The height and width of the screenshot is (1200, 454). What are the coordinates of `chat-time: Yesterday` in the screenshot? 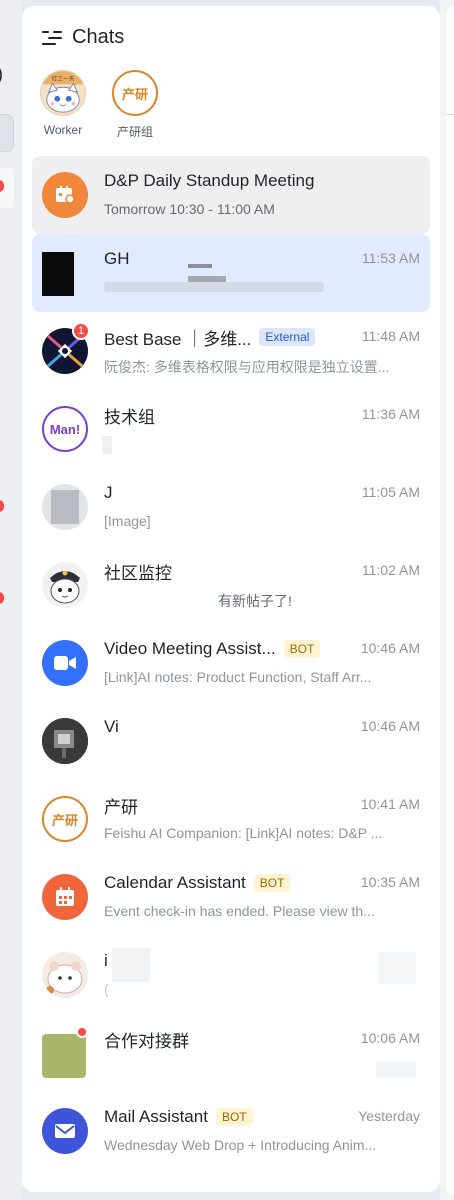 It's located at (389, 1116).